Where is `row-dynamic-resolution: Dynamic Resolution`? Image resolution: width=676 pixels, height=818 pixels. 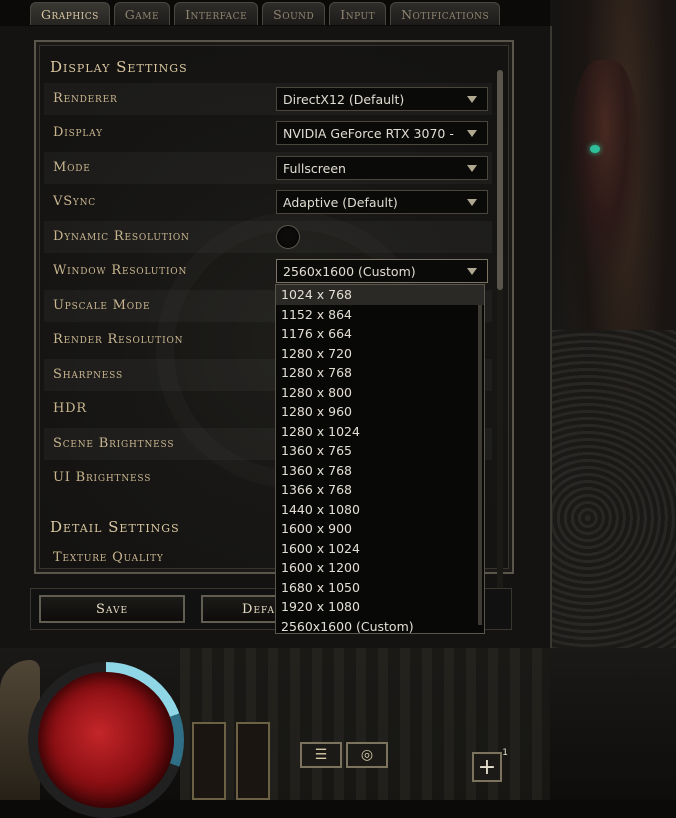
row-dynamic-resolution: Dynamic Resolution is located at coordinates (268, 237).